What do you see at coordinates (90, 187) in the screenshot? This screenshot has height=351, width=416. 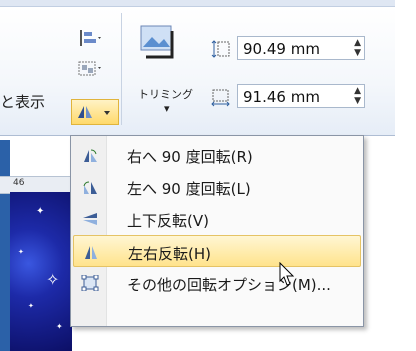 I see `rotate-left-icon` at bounding box center [90, 187].